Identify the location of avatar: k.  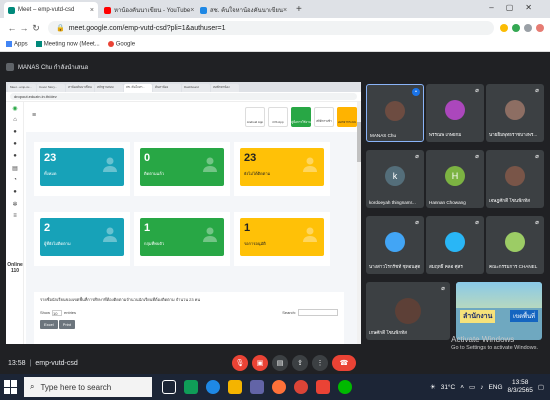
(395, 176).